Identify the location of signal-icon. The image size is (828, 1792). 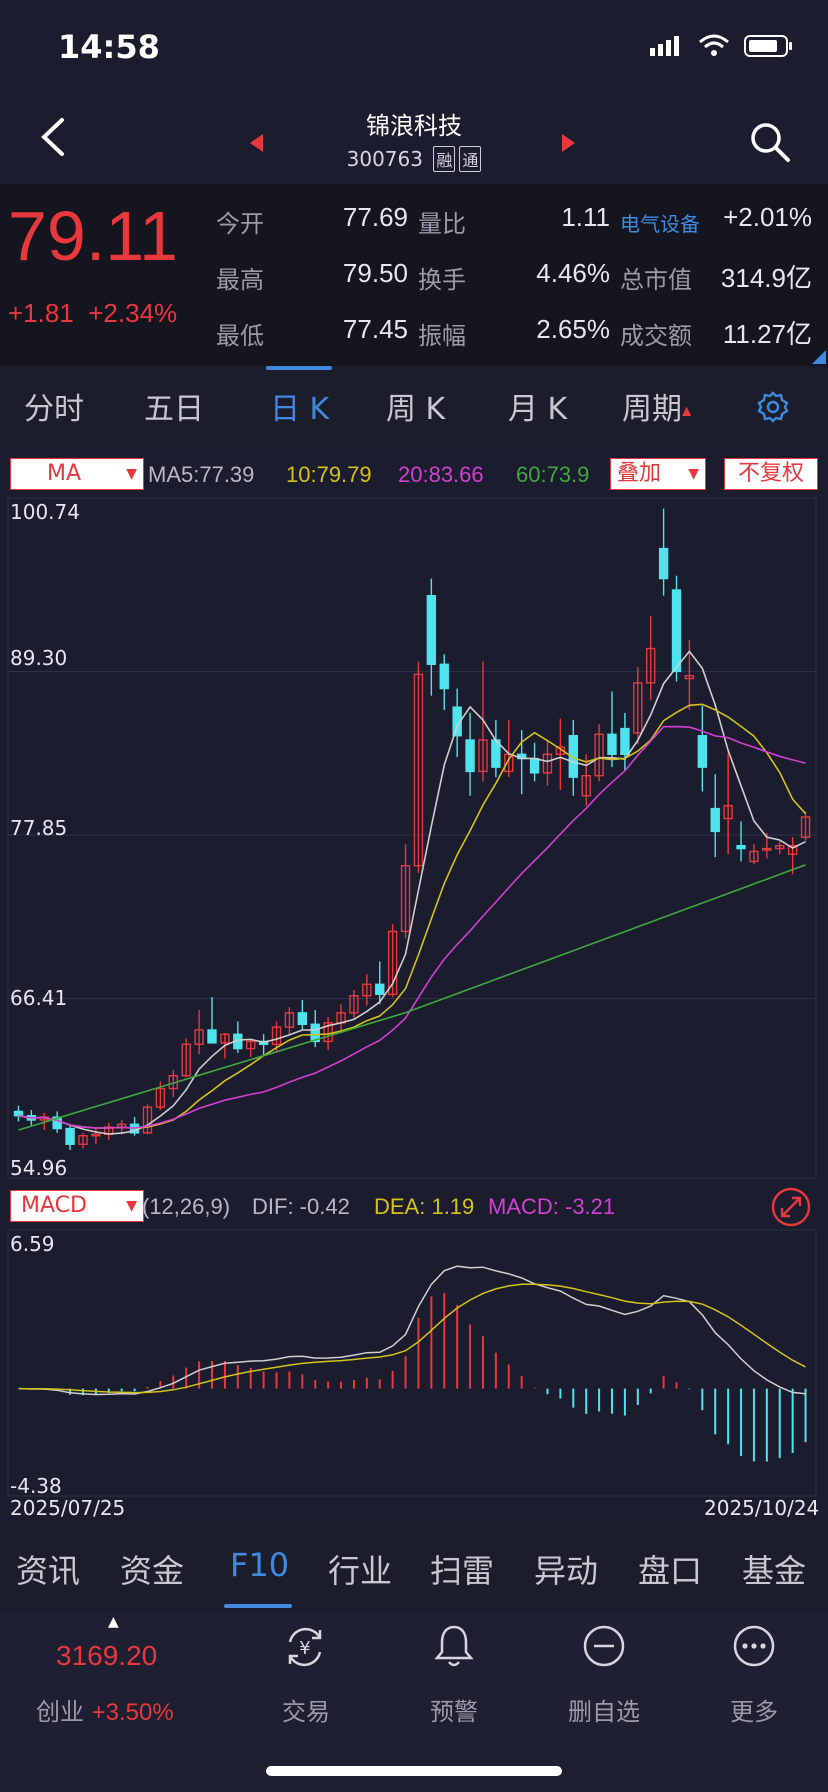
(664, 46).